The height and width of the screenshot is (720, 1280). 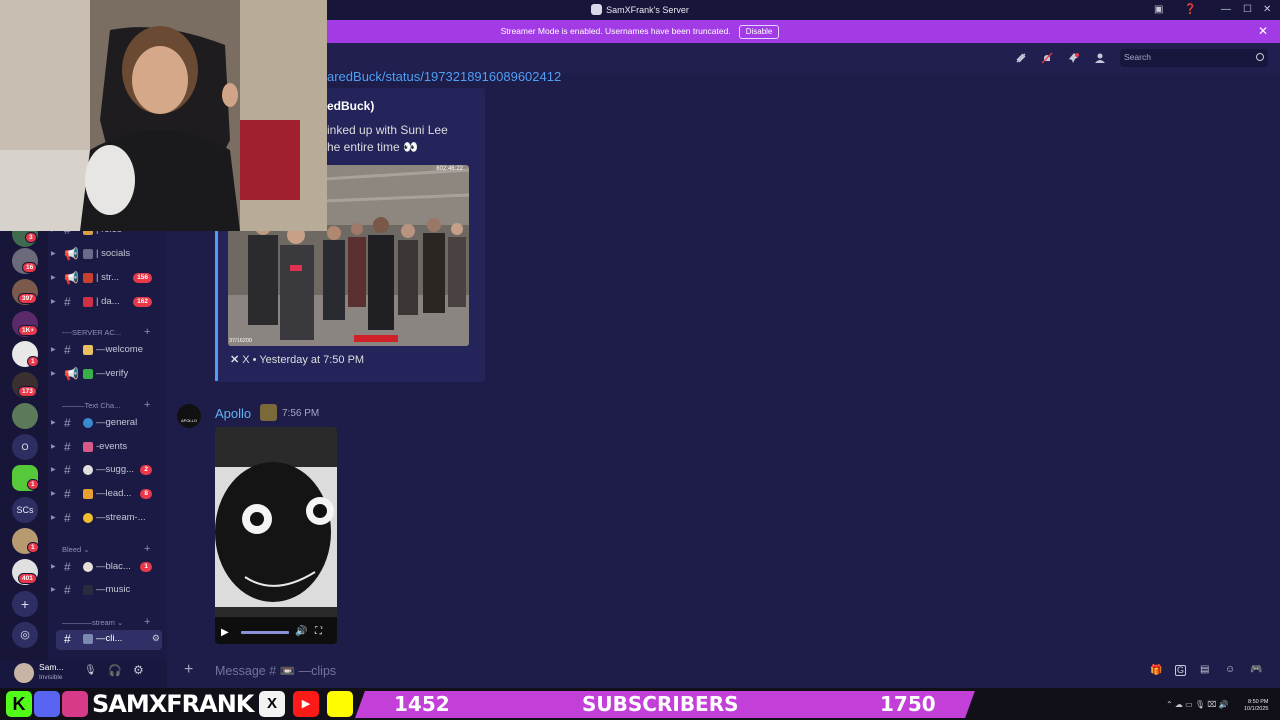 I want to click on emoji-icon: ☺, so click(x=1230, y=669).